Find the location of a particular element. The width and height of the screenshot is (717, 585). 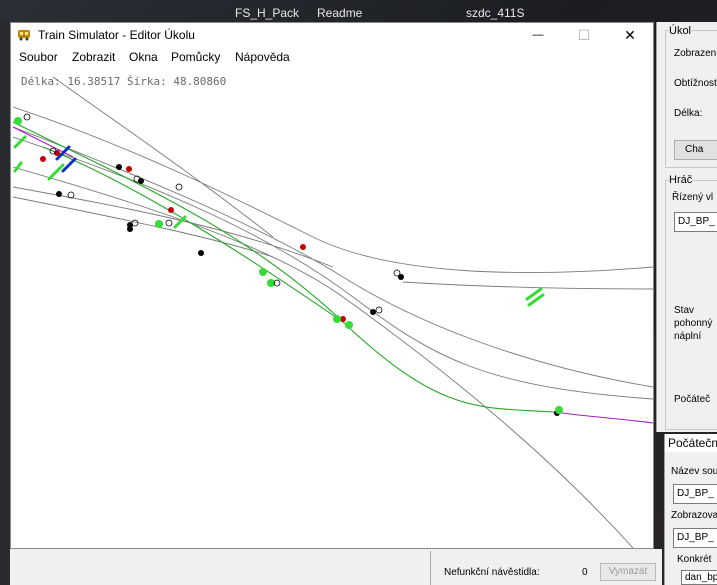

train-app-icon is located at coordinates (24, 35).